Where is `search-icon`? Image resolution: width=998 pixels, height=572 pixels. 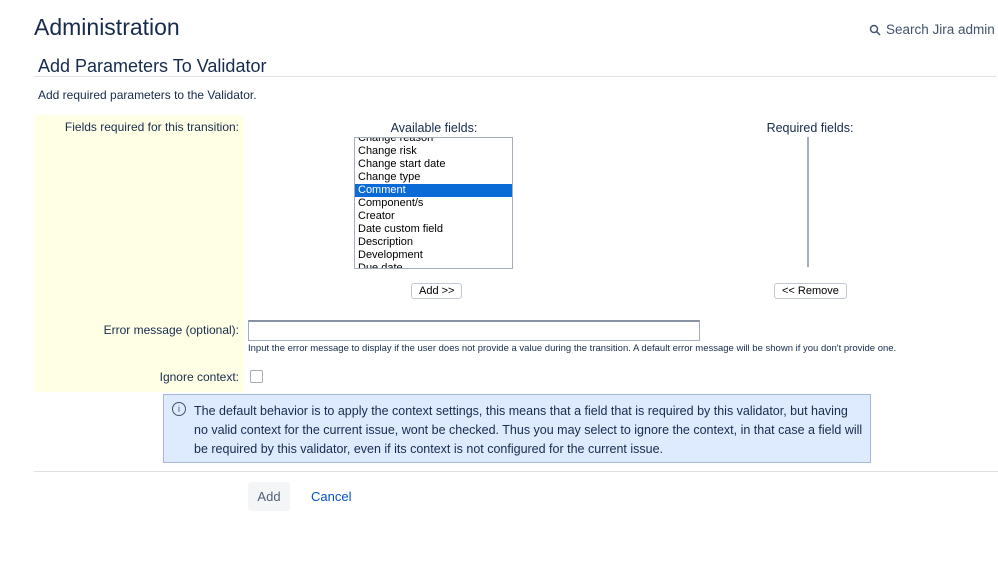 search-icon is located at coordinates (875, 30).